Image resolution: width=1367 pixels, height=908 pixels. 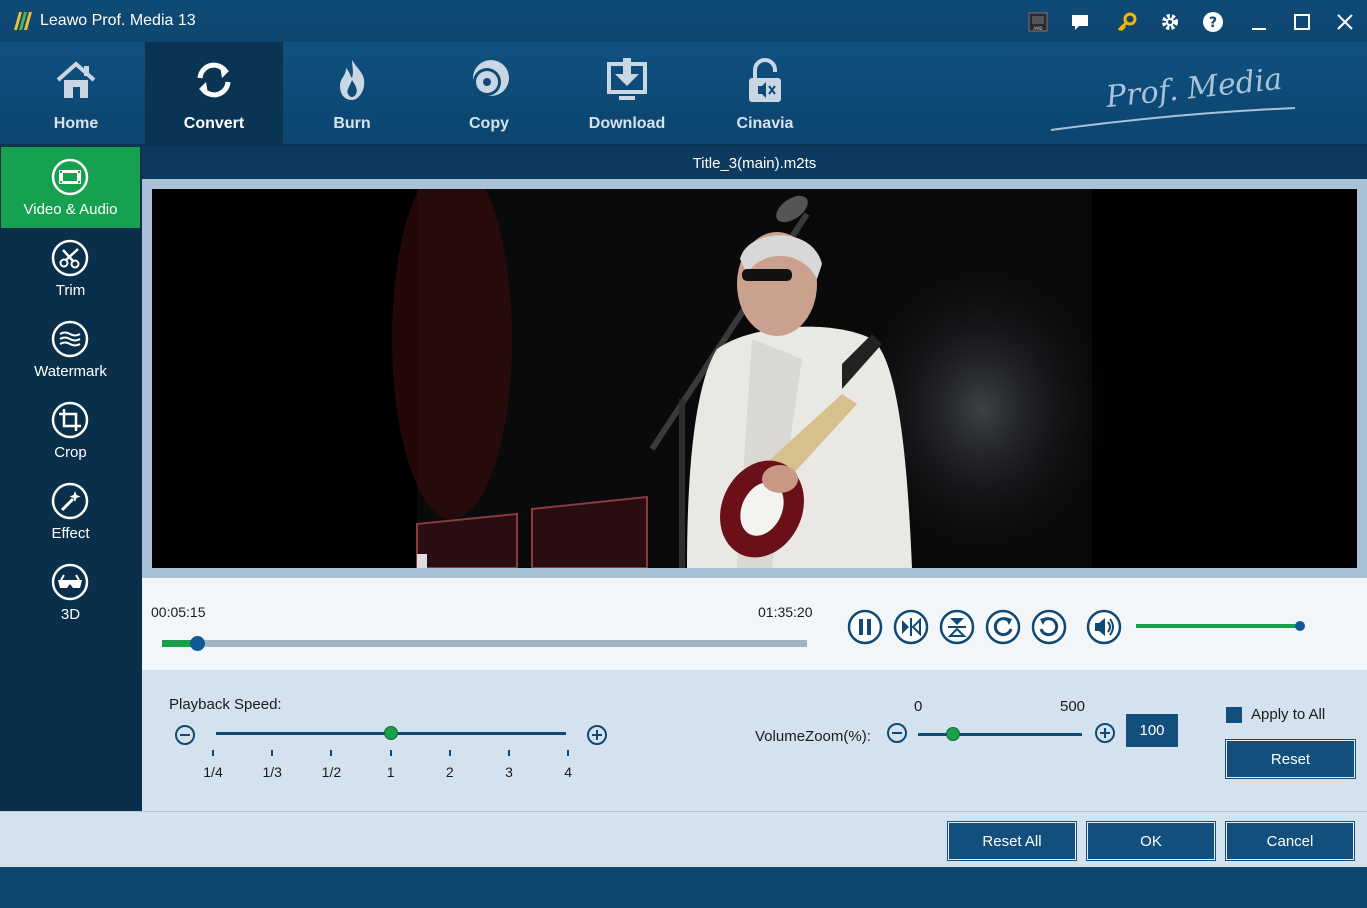 What do you see at coordinates (225, 704) in the screenshot?
I see `playback-speed-label: Playback Speed:` at bounding box center [225, 704].